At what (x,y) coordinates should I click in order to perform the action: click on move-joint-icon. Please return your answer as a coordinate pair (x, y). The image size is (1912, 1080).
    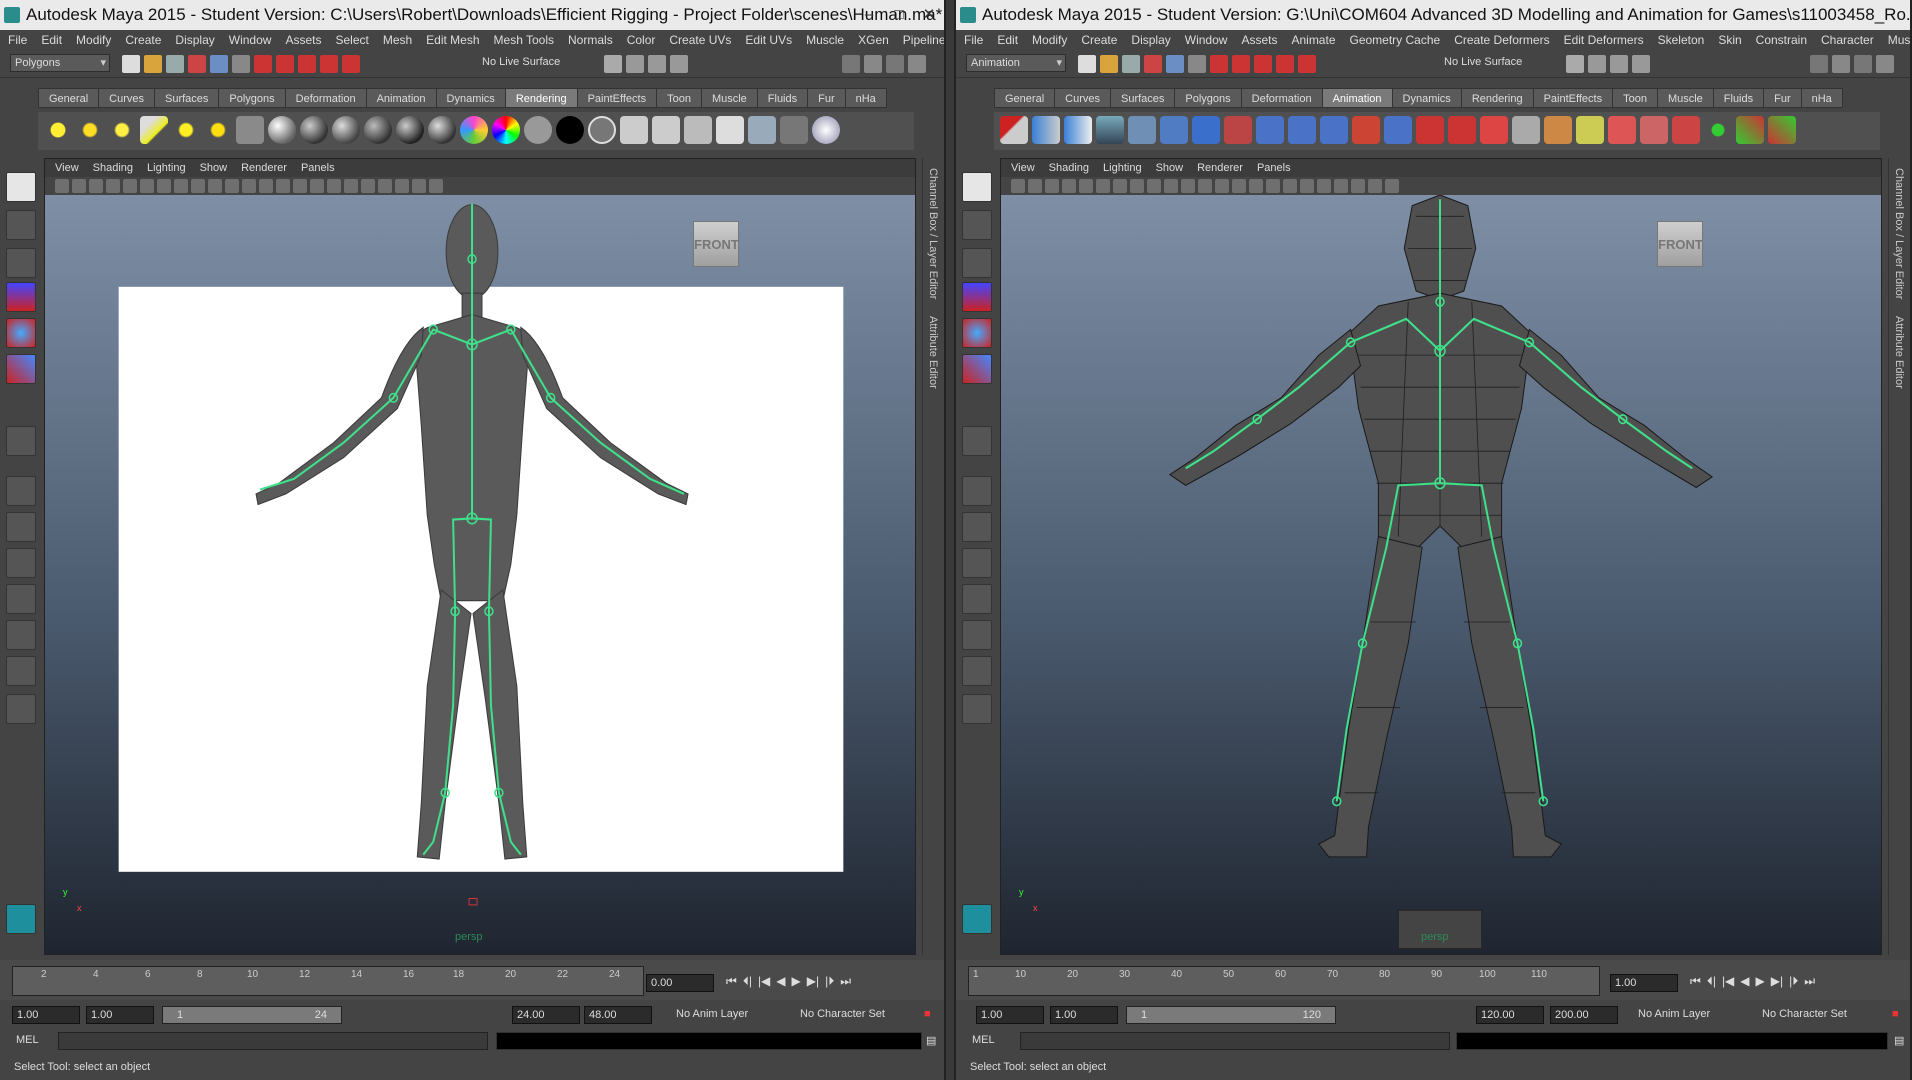
    Looking at the image, I should click on (1750, 130).